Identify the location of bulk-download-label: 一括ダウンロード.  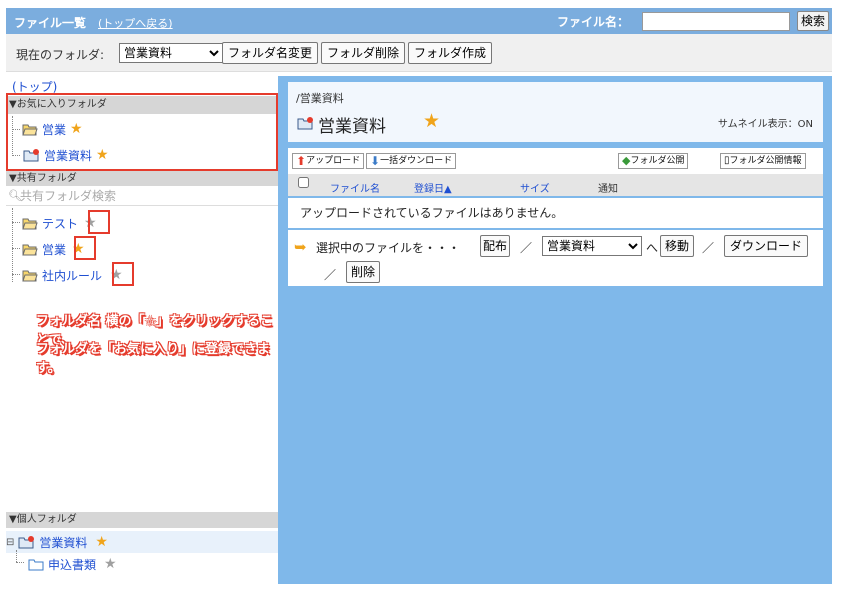
(416, 161).